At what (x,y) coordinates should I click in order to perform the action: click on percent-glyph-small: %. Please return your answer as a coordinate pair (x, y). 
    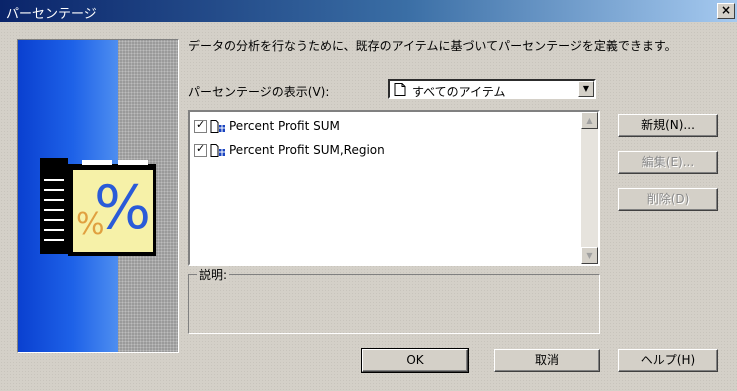
    Looking at the image, I should click on (90, 224).